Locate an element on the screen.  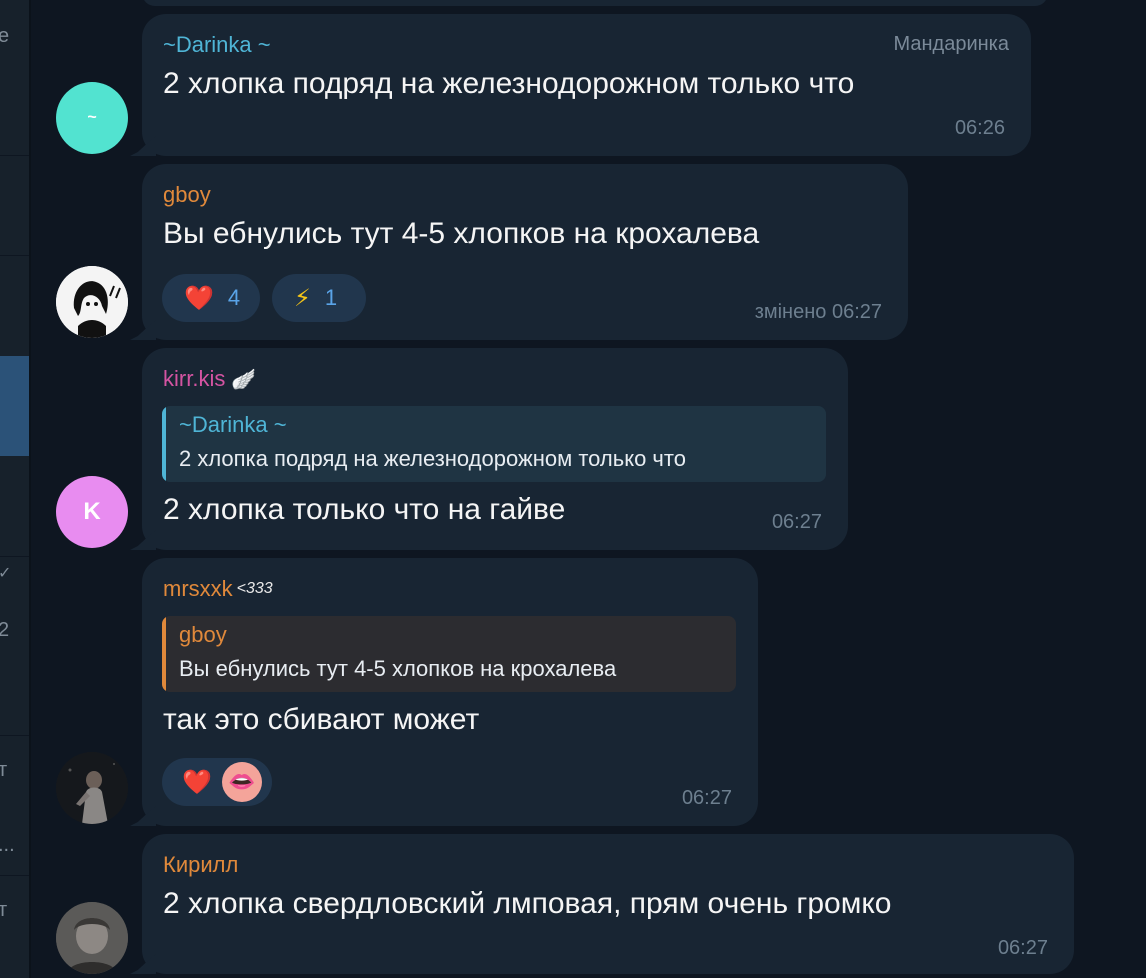
reaction-heart: ❤️ 4 is located at coordinates (211, 298).